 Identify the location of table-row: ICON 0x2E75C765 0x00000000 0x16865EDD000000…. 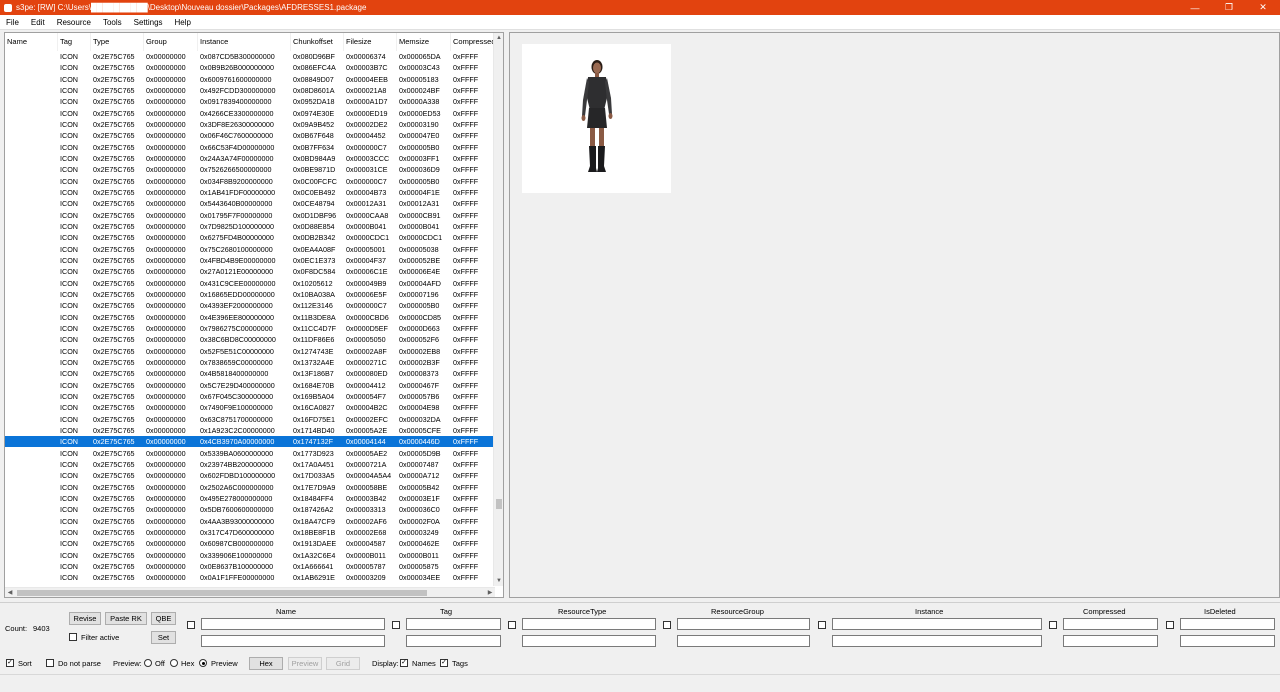
(250, 294).